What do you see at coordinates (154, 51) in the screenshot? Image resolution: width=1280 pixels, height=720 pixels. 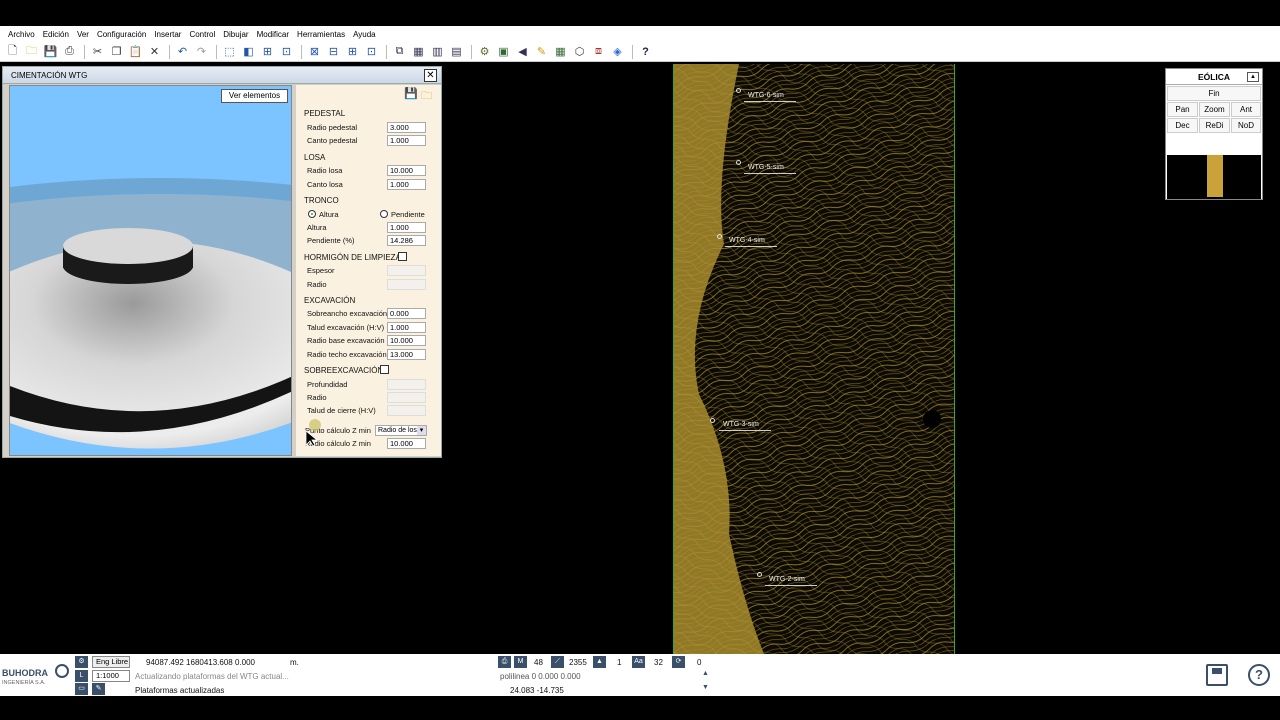 I see `delete-icon: ✕` at bounding box center [154, 51].